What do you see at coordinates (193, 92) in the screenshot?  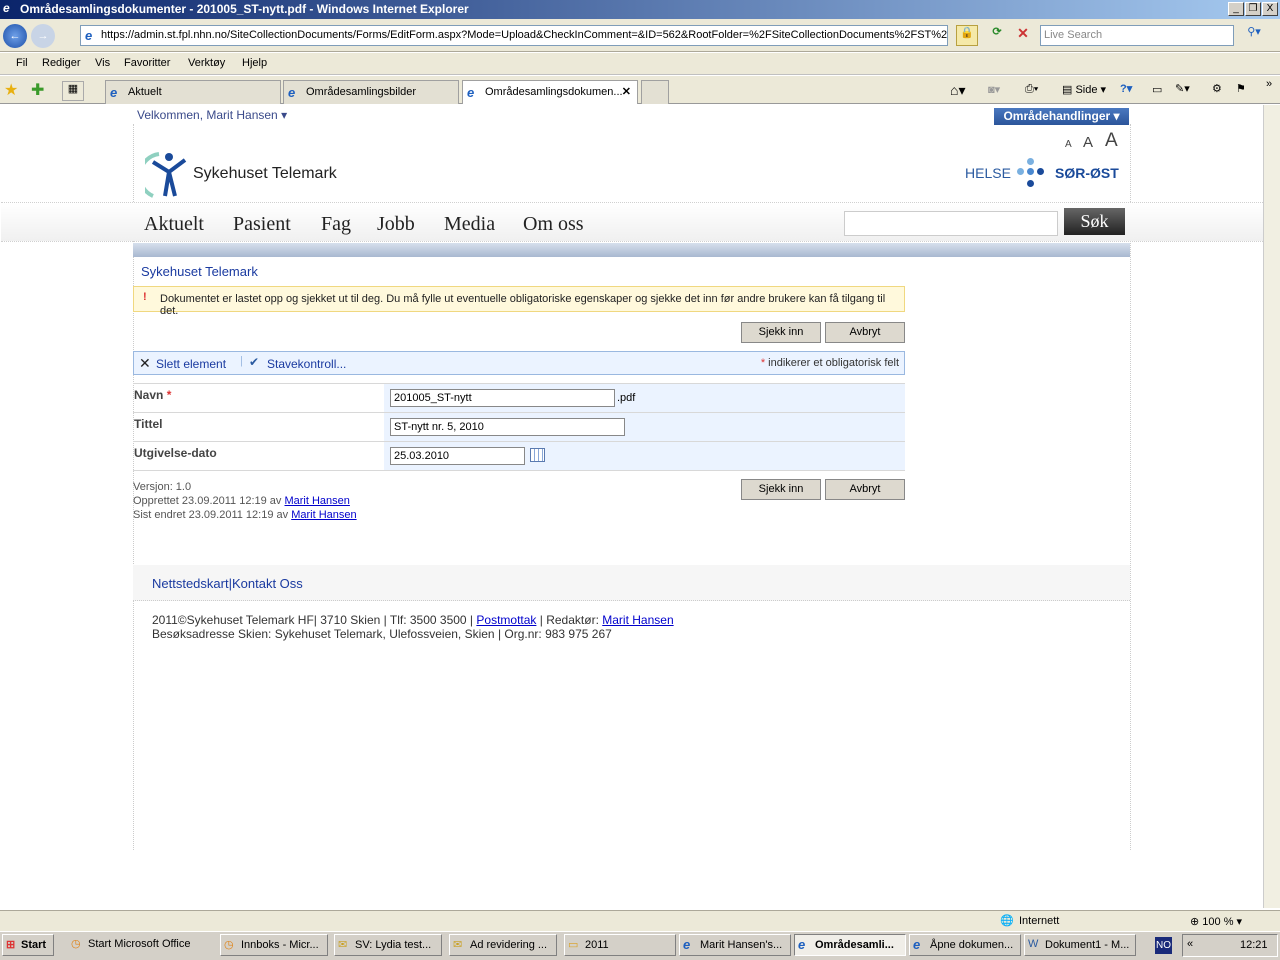 I see `tab-aktuelt: e Aktuelt` at bounding box center [193, 92].